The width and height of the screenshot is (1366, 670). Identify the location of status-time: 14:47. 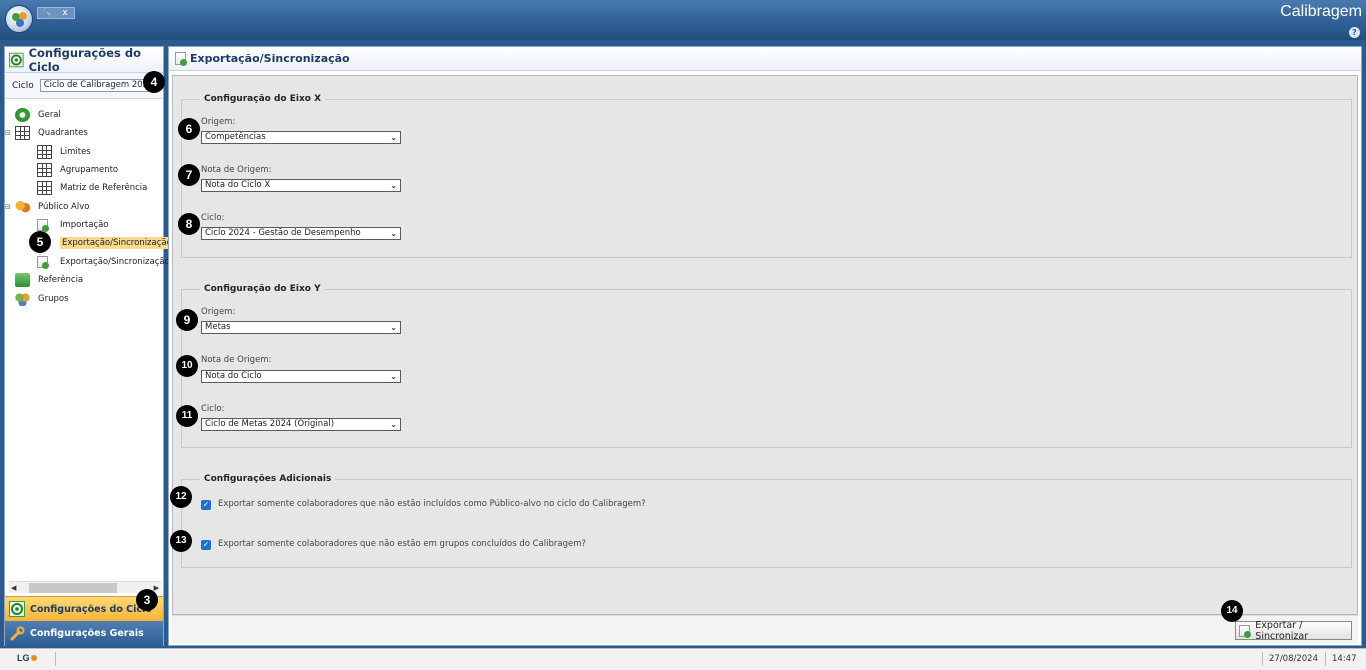
(1344, 659).